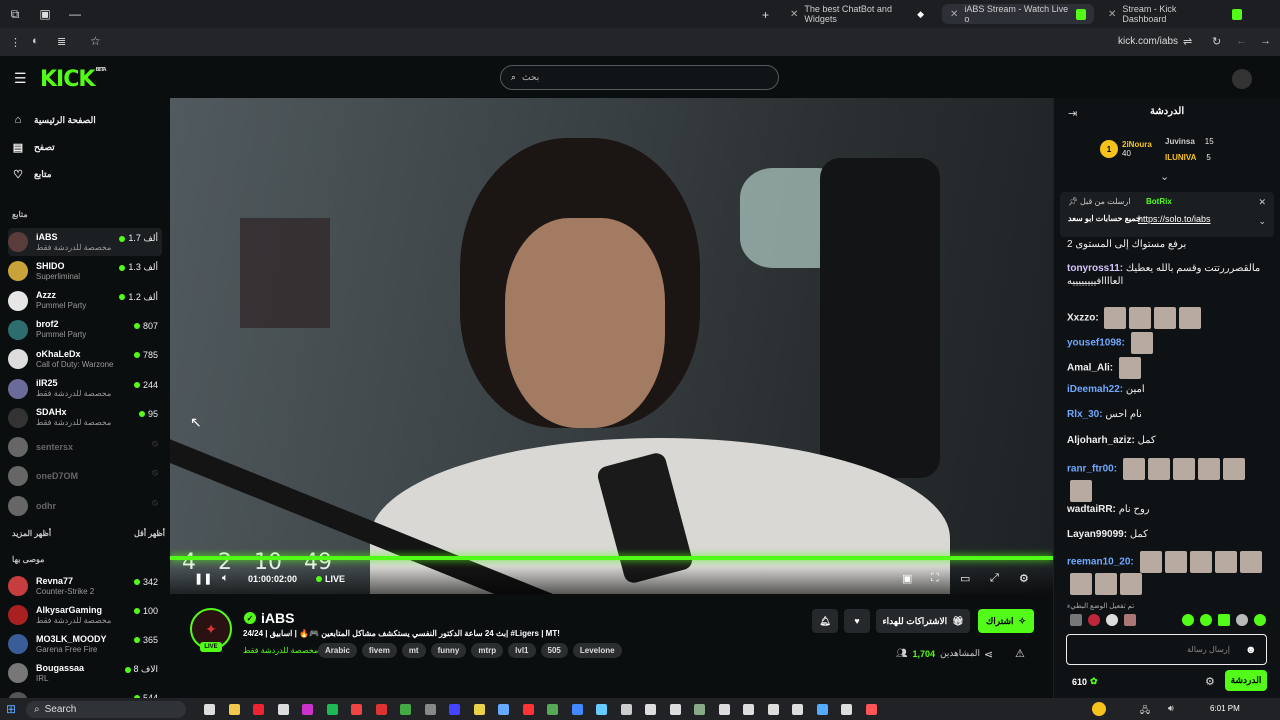 This screenshot has width=1280, height=720. Describe the element at coordinates (85, 476) in the screenshot. I see `sidebar-channel: oneD7OM ⦸` at that location.